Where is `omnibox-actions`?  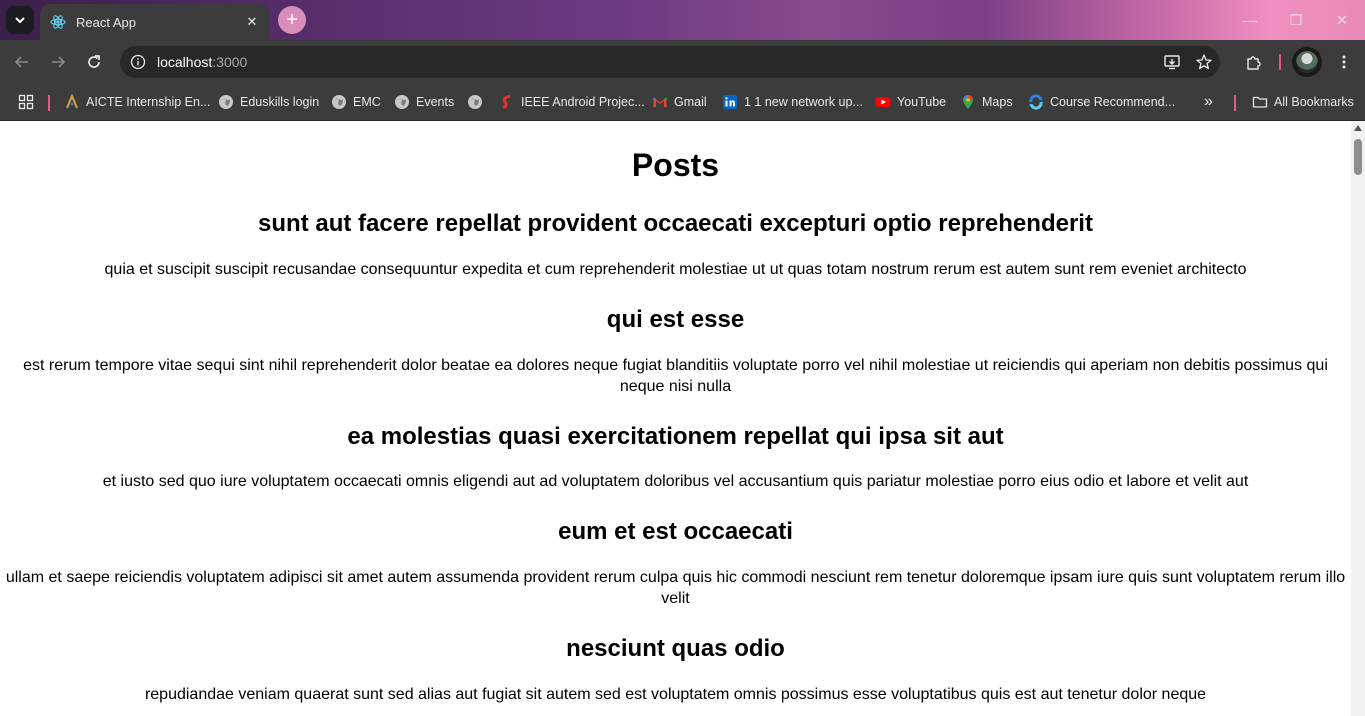 omnibox-actions is located at coordinates (1188, 62).